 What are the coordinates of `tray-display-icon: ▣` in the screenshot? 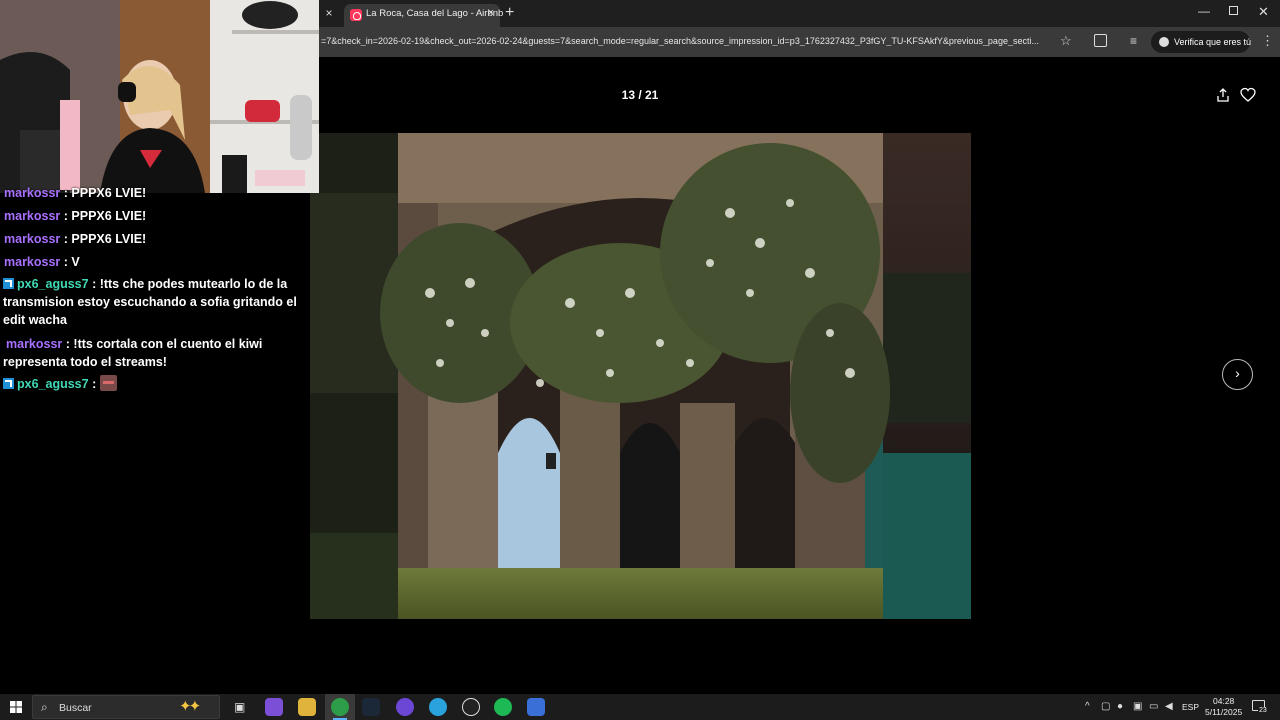 It's located at (1137, 706).